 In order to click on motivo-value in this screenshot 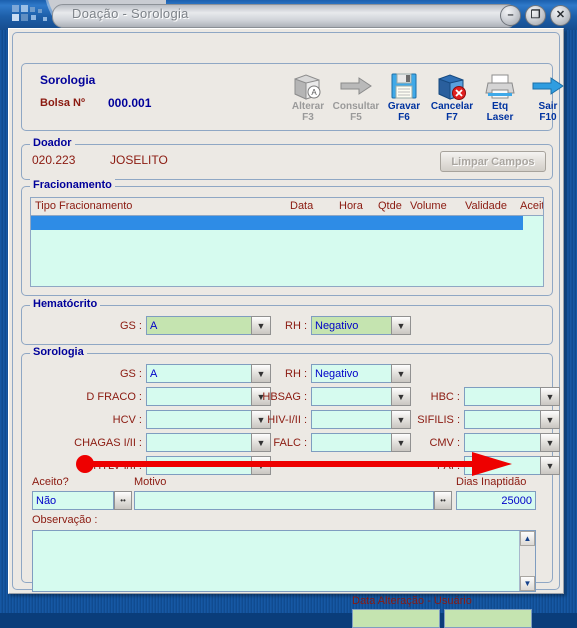, I will do `click(284, 500)`.